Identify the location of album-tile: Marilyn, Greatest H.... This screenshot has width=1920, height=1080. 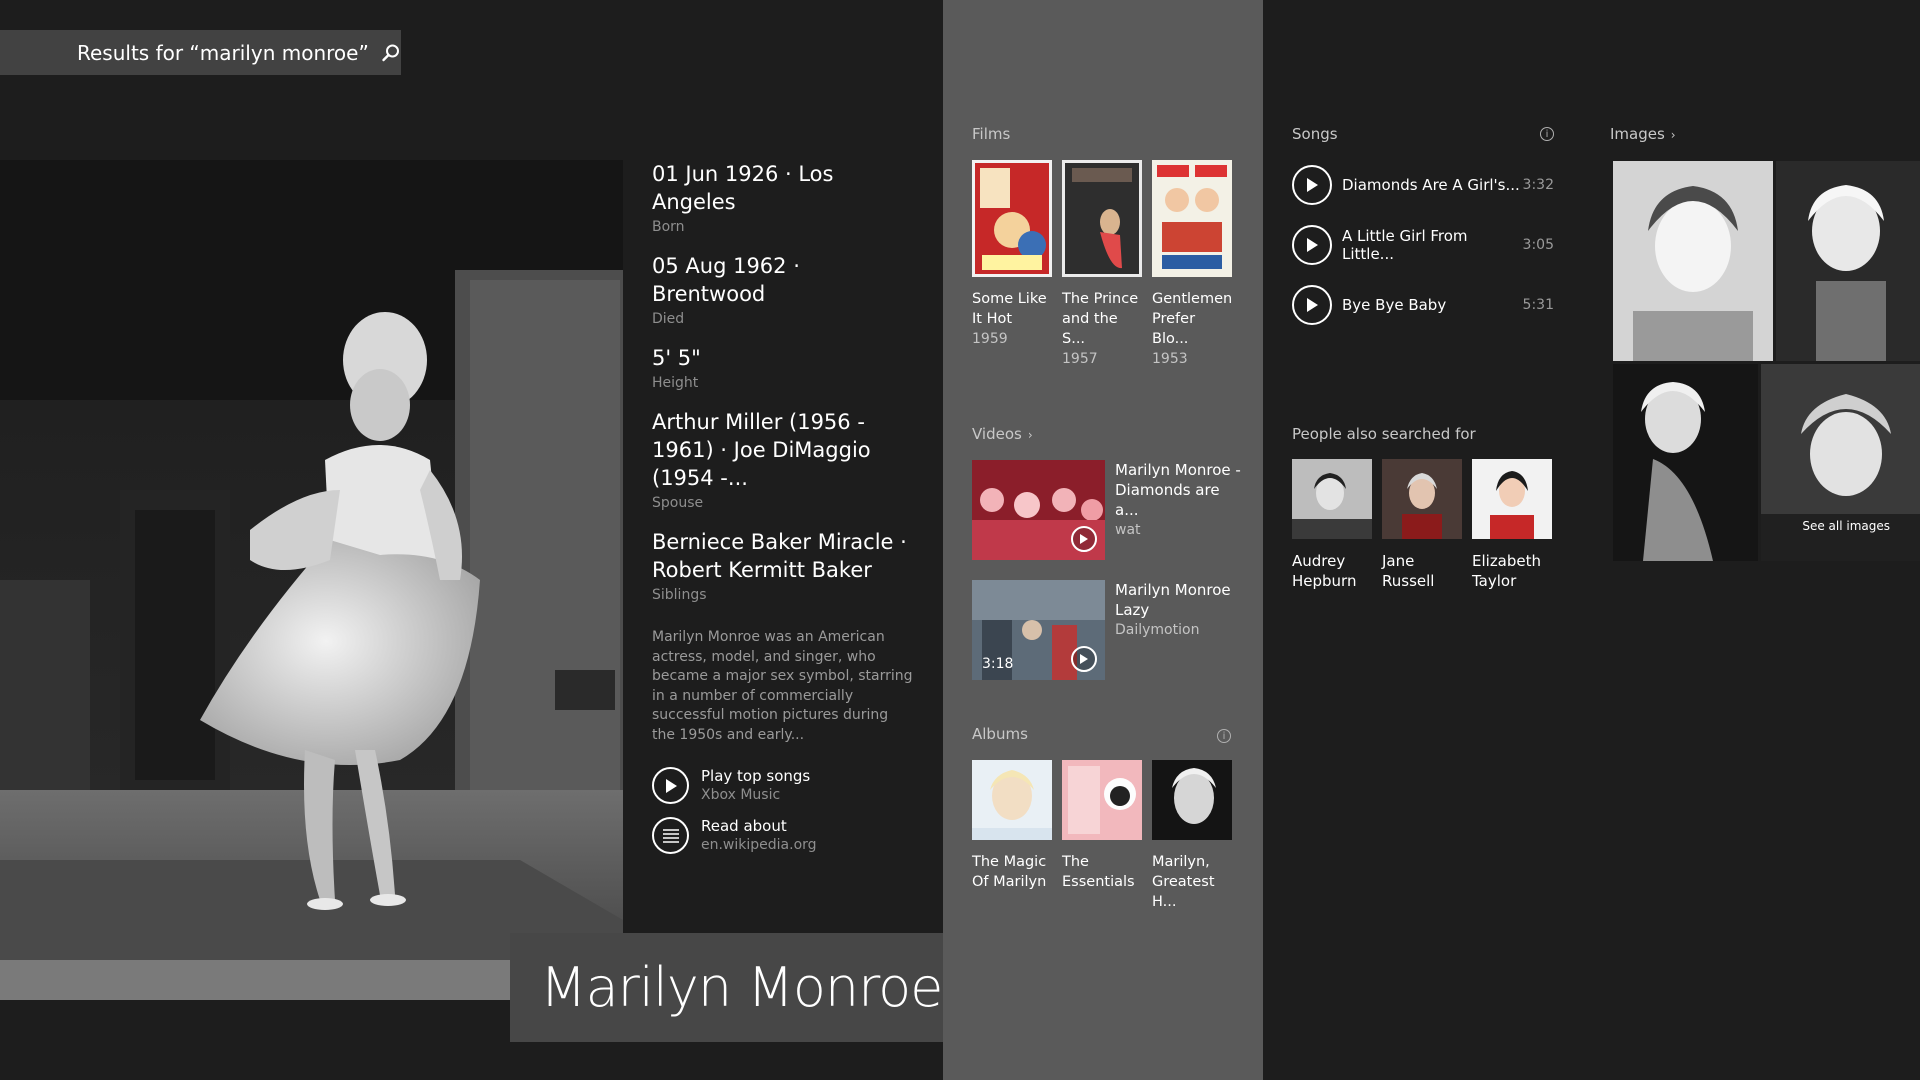
(1192, 836).